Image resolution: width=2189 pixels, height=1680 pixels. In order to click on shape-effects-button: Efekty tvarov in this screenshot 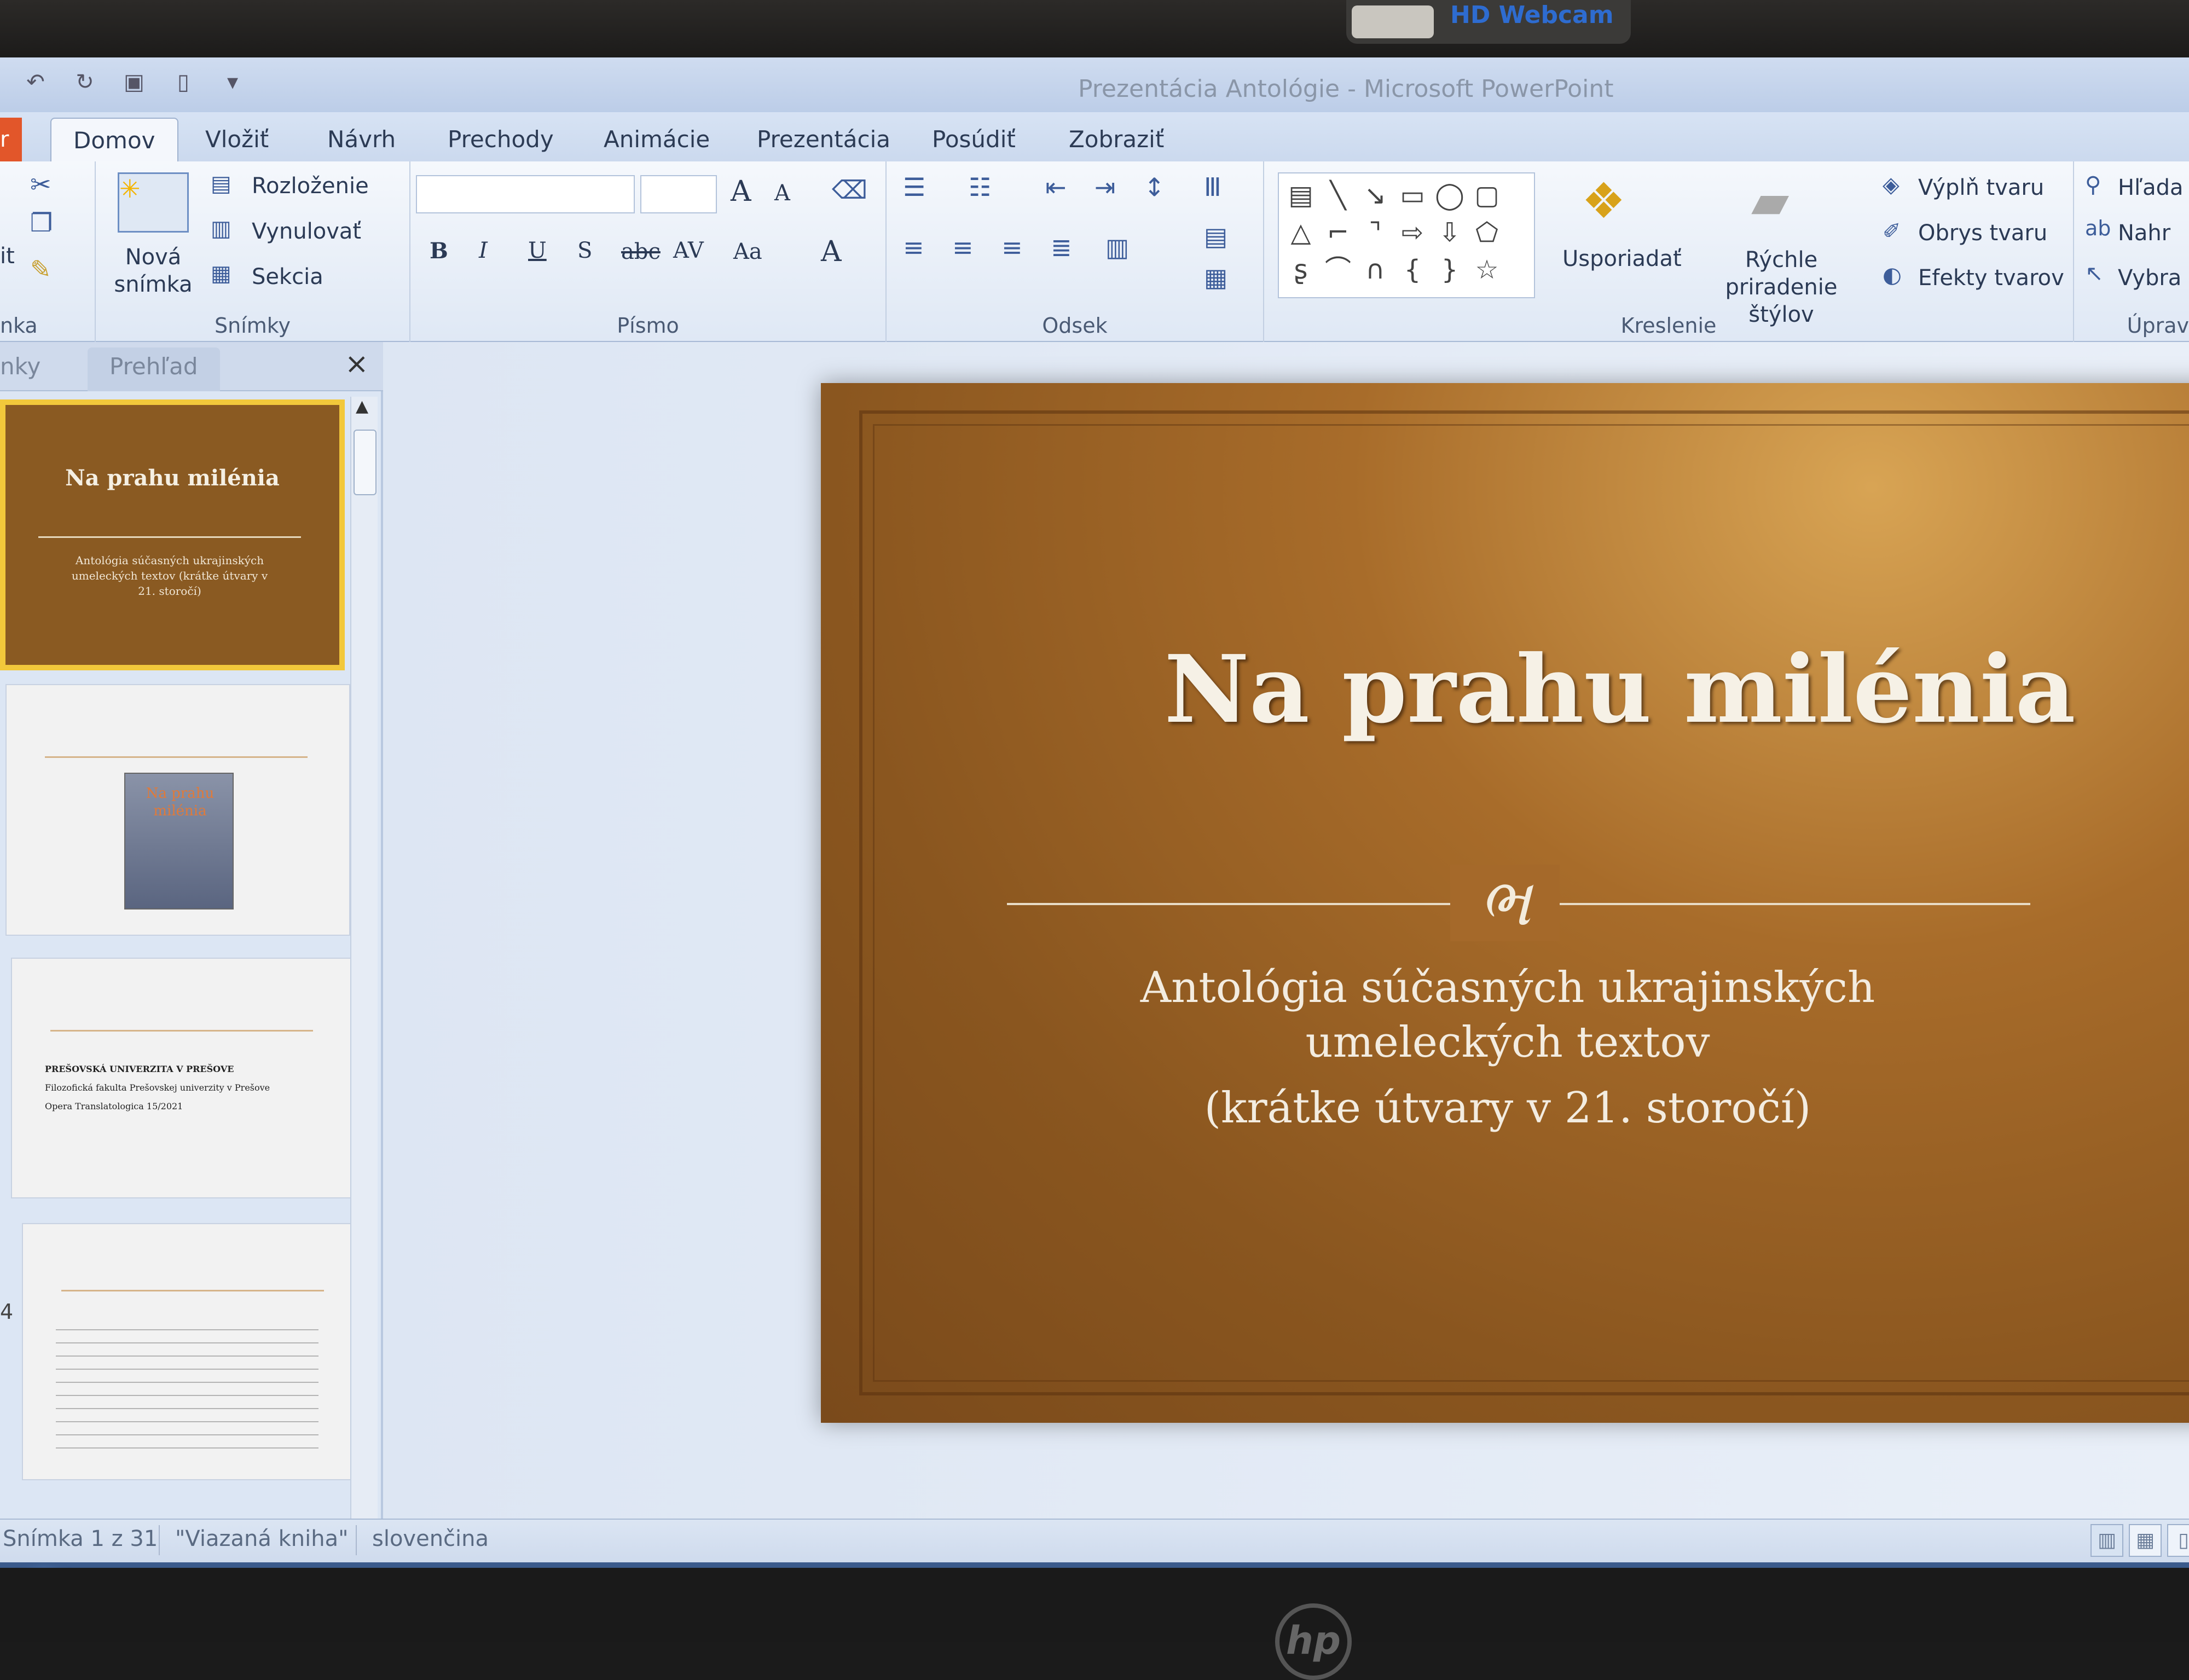, I will do `click(1991, 278)`.